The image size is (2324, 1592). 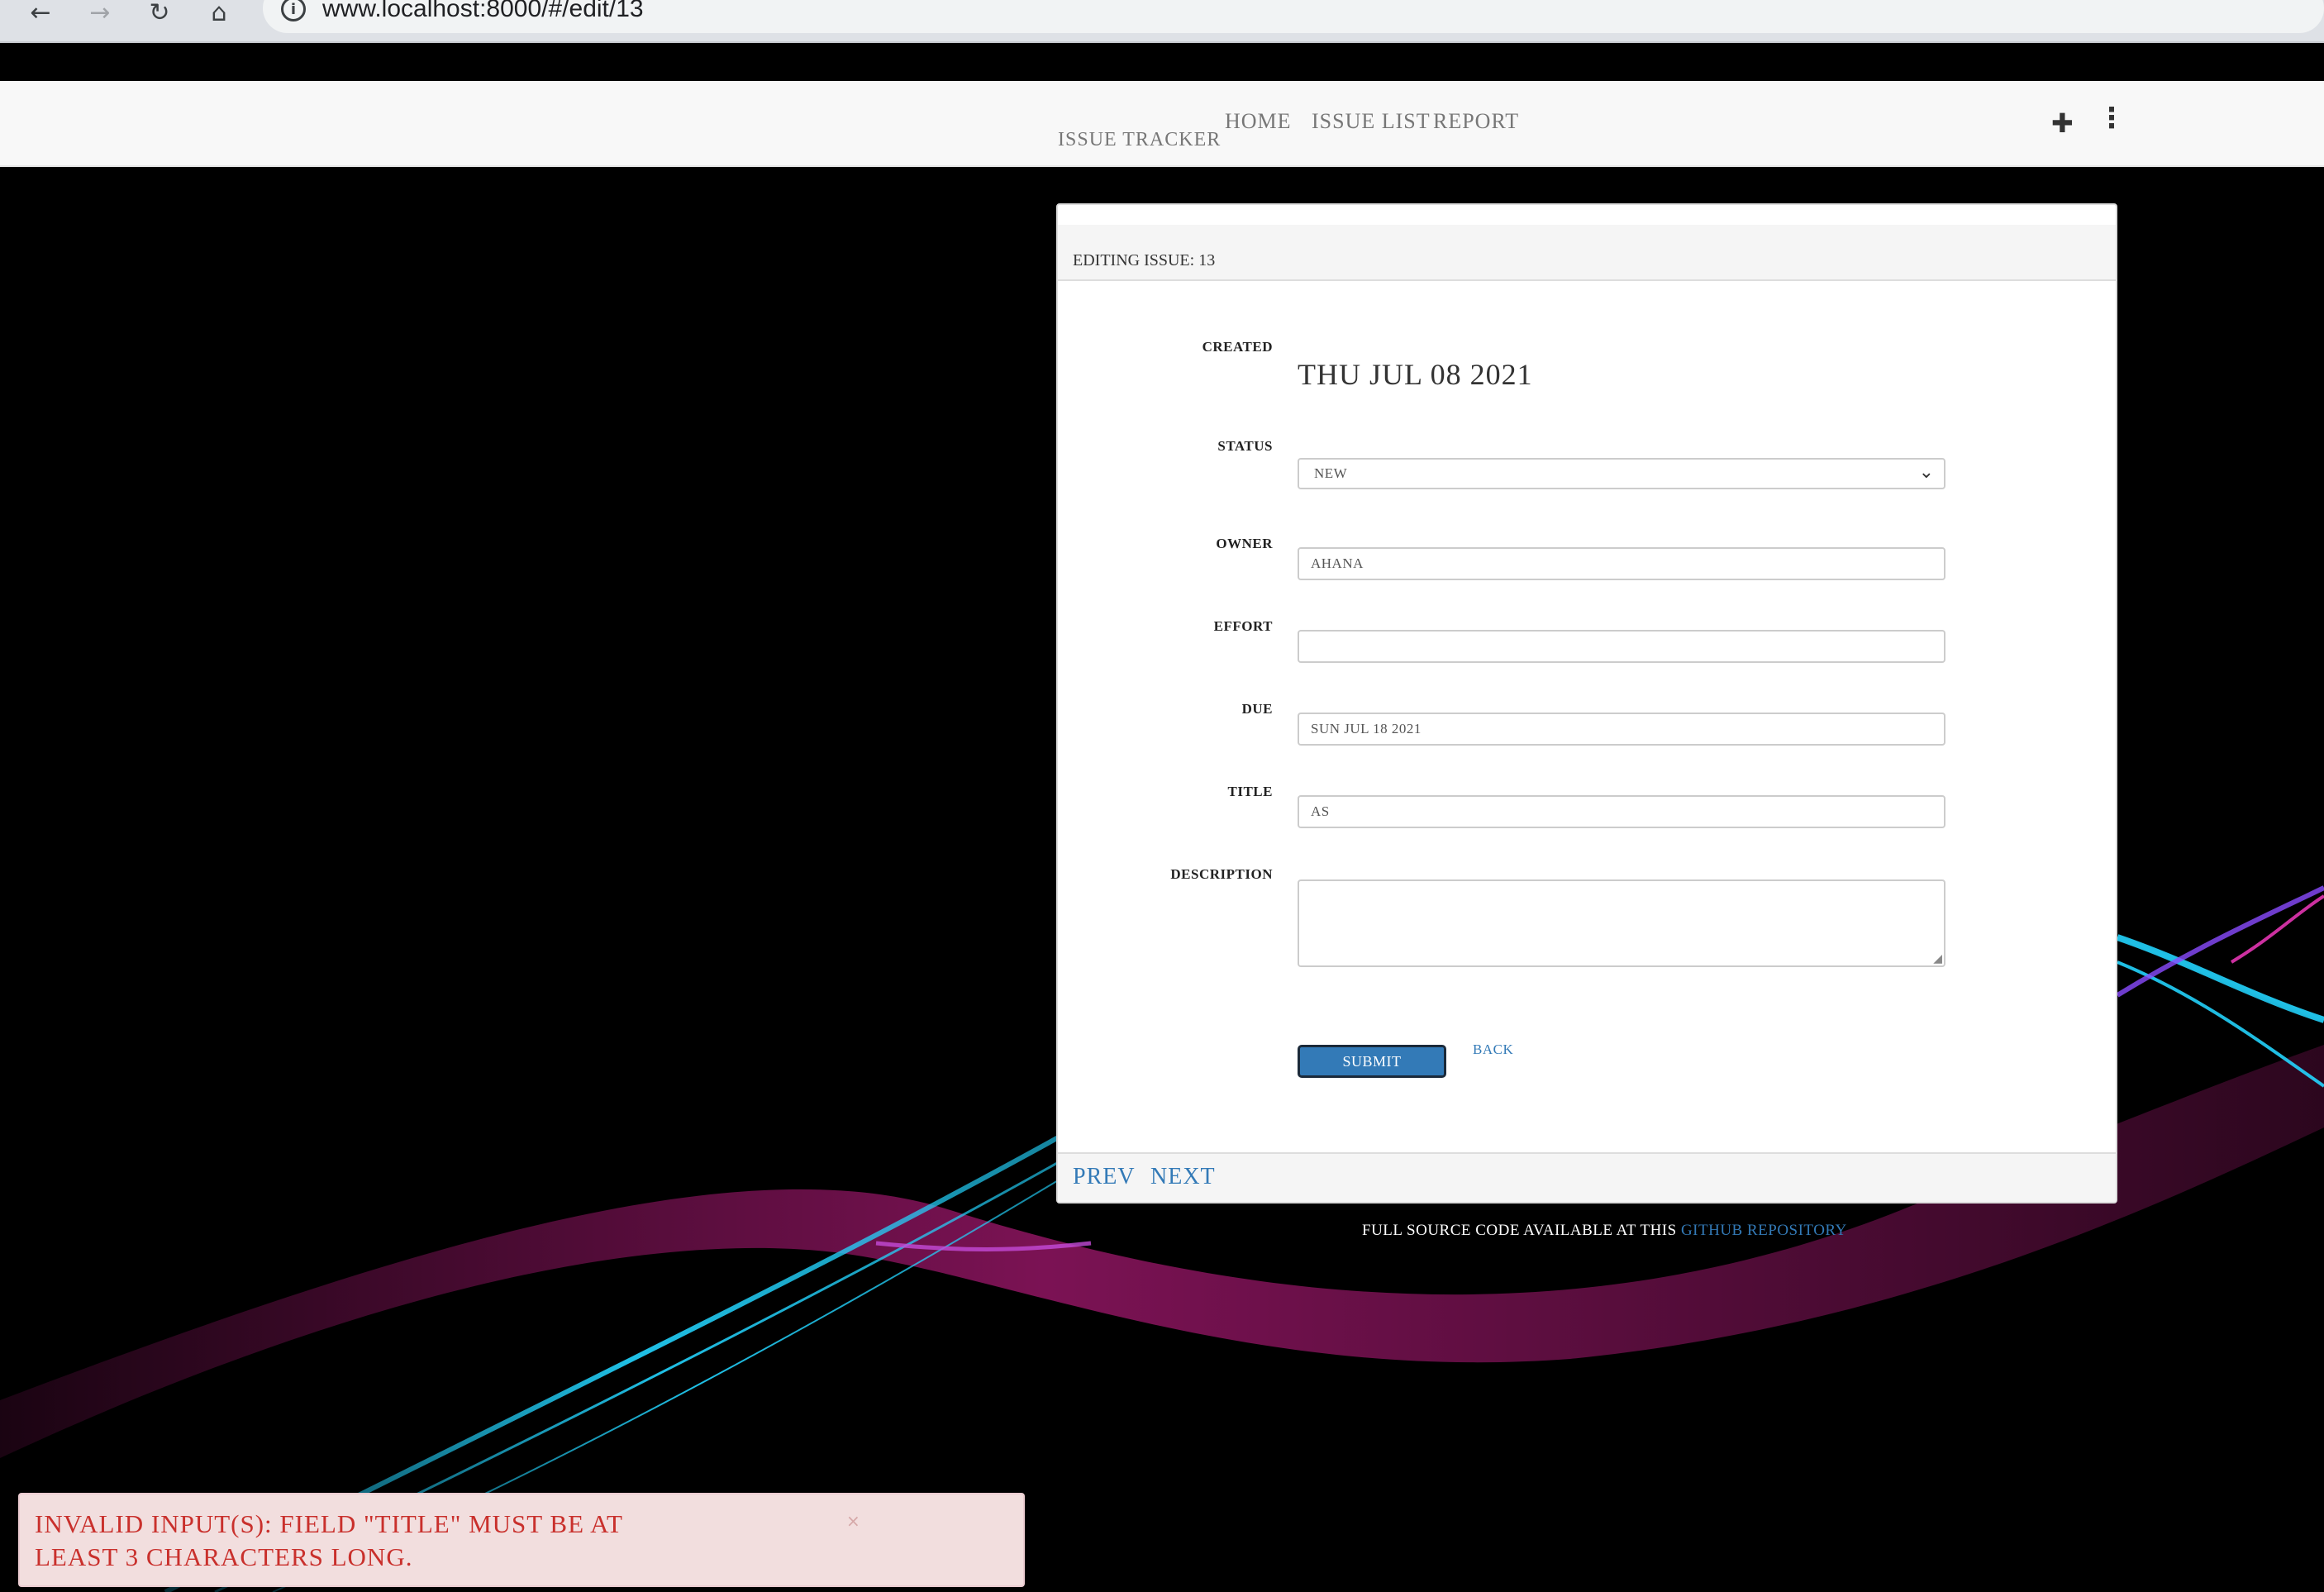 I want to click on created-label: CREATED, so click(x=1237, y=347).